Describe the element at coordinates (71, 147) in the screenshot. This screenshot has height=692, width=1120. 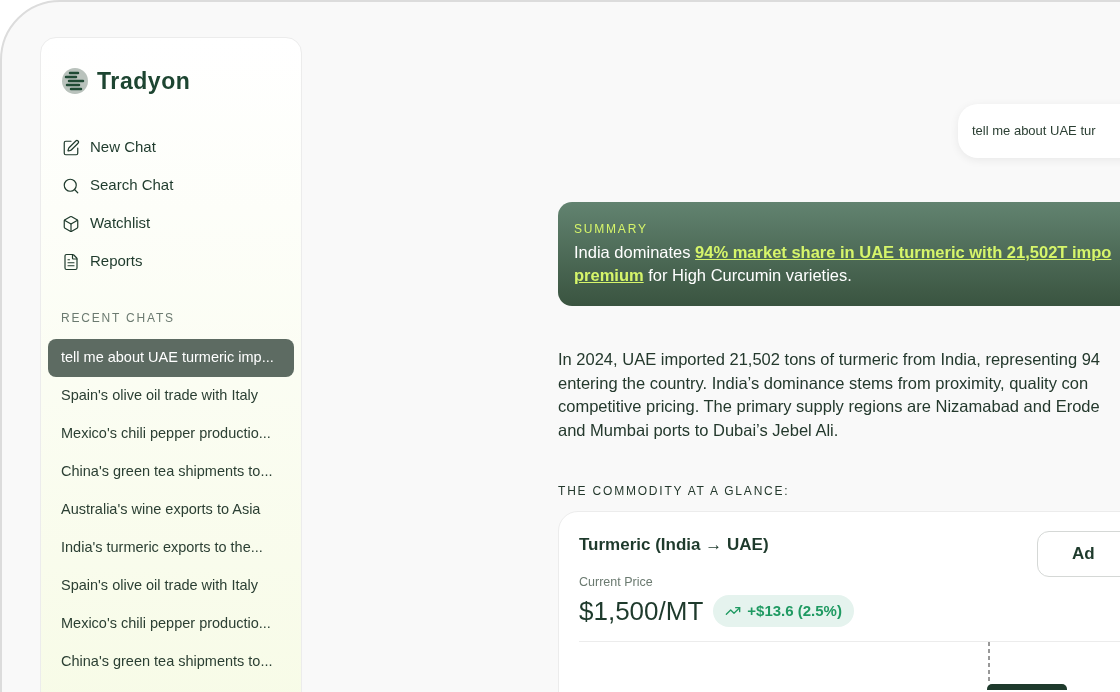
I see `edit-icon` at that location.